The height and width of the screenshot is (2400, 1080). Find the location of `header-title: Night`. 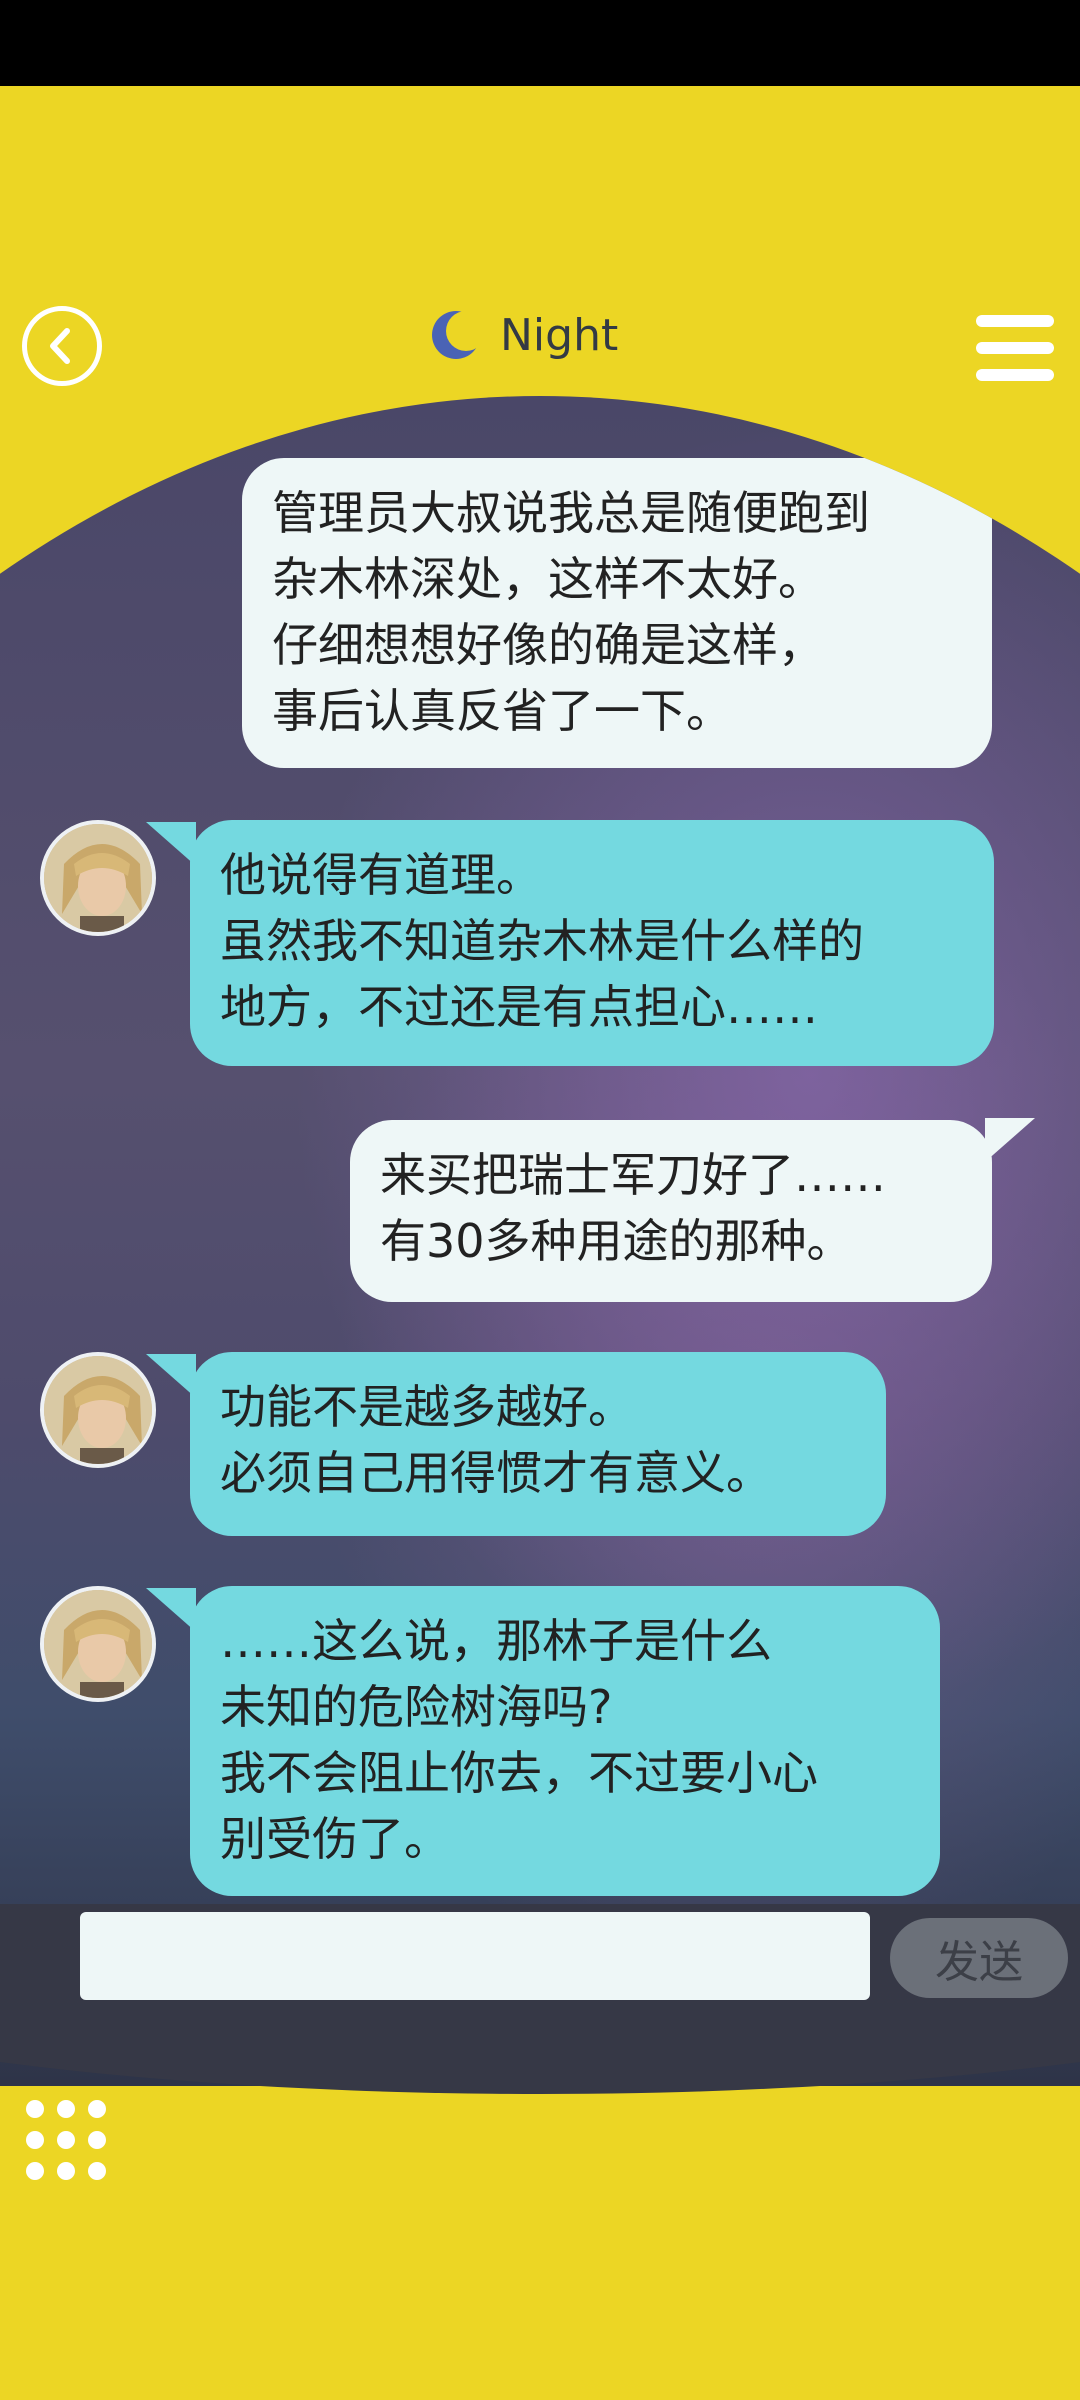

header-title: Night is located at coordinates (524, 335).